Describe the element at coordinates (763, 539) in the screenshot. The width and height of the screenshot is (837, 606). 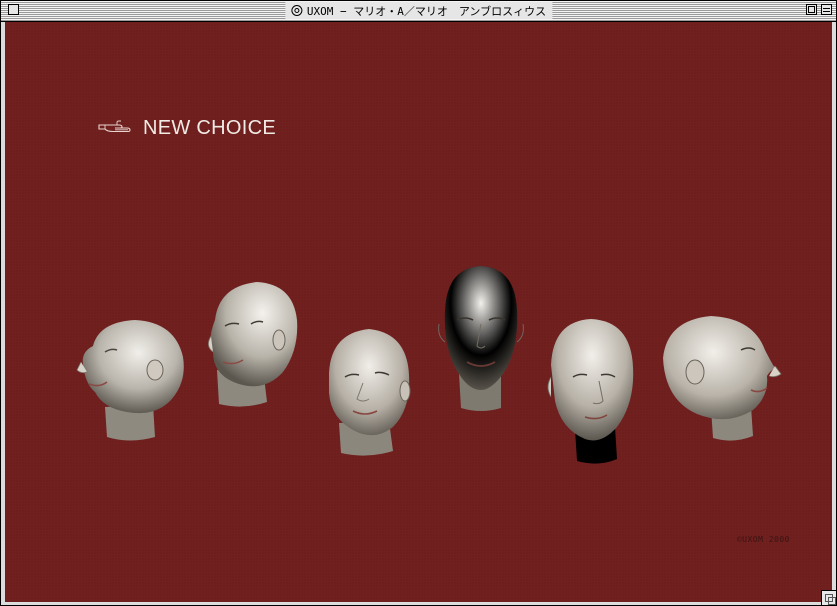
I see `credit-text: ©UXOM 2000` at that location.